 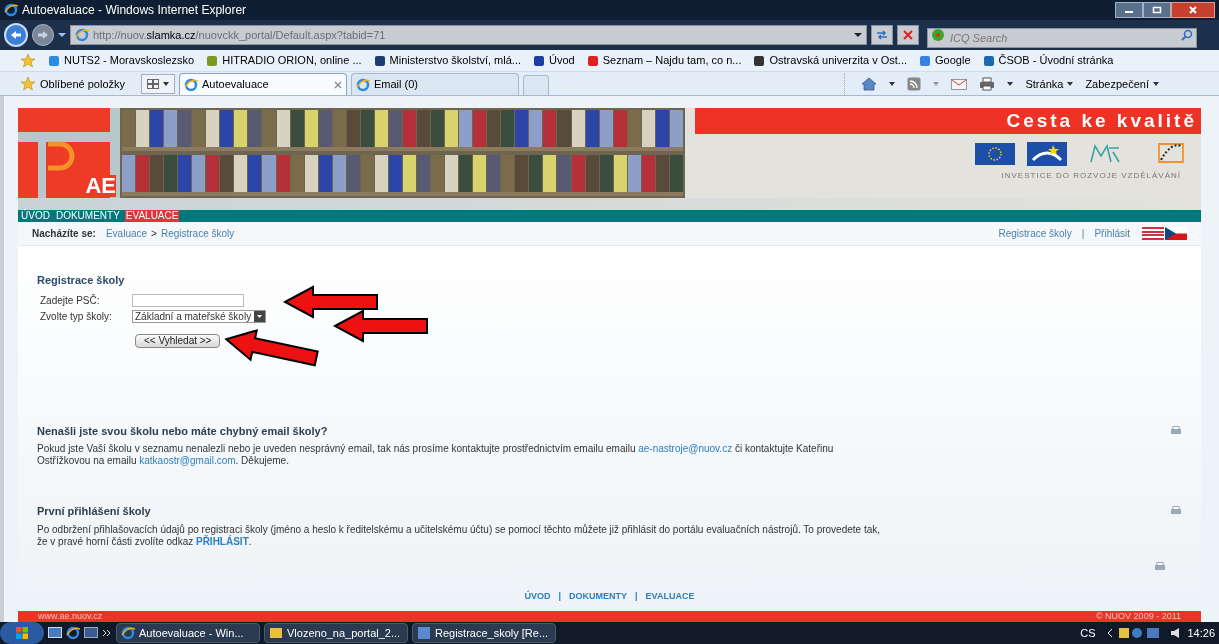 I want to click on nav-link: DOKUMENTY, so click(x=87, y=216).